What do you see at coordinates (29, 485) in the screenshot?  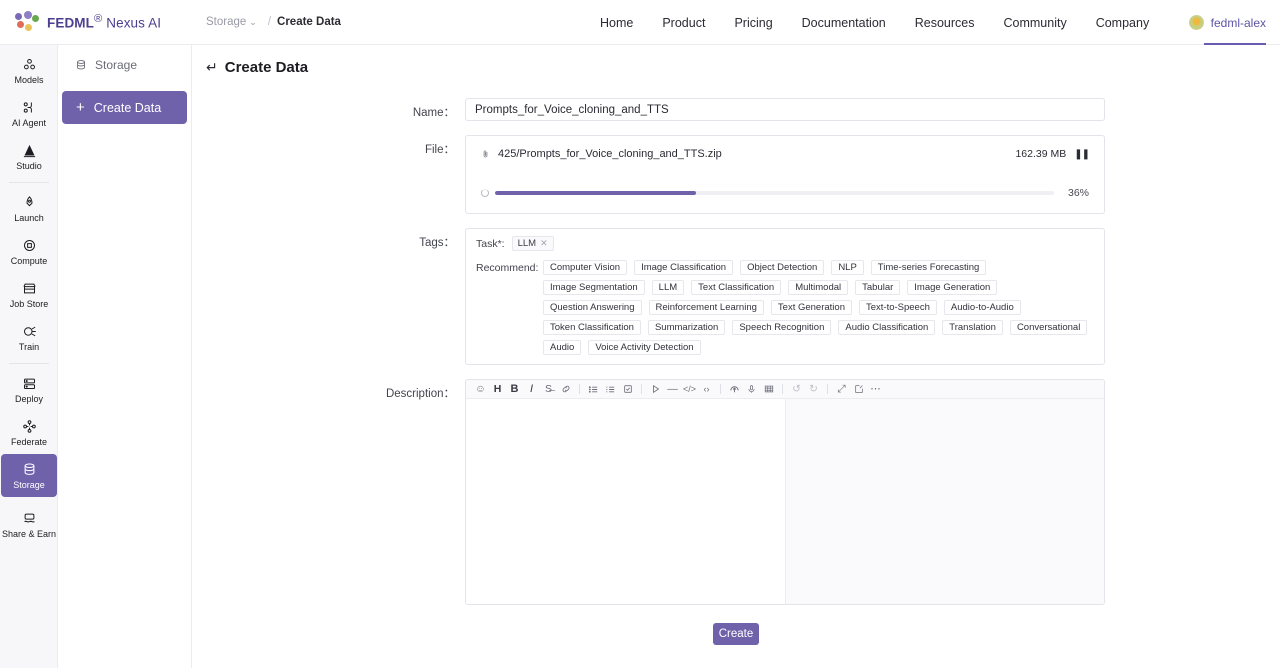 I see `rail-label: Storage` at bounding box center [29, 485].